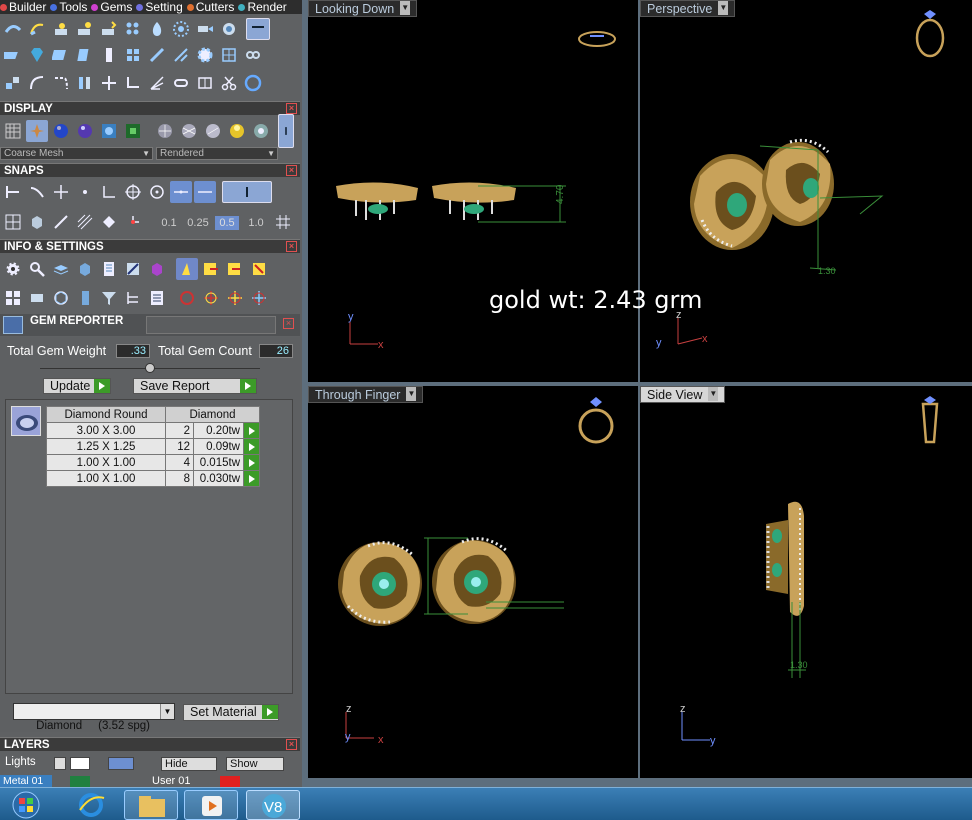 The width and height of the screenshot is (972, 820). What do you see at coordinates (195, 386) in the screenshot?
I see `save-report-button: Save Report` at bounding box center [195, 386].